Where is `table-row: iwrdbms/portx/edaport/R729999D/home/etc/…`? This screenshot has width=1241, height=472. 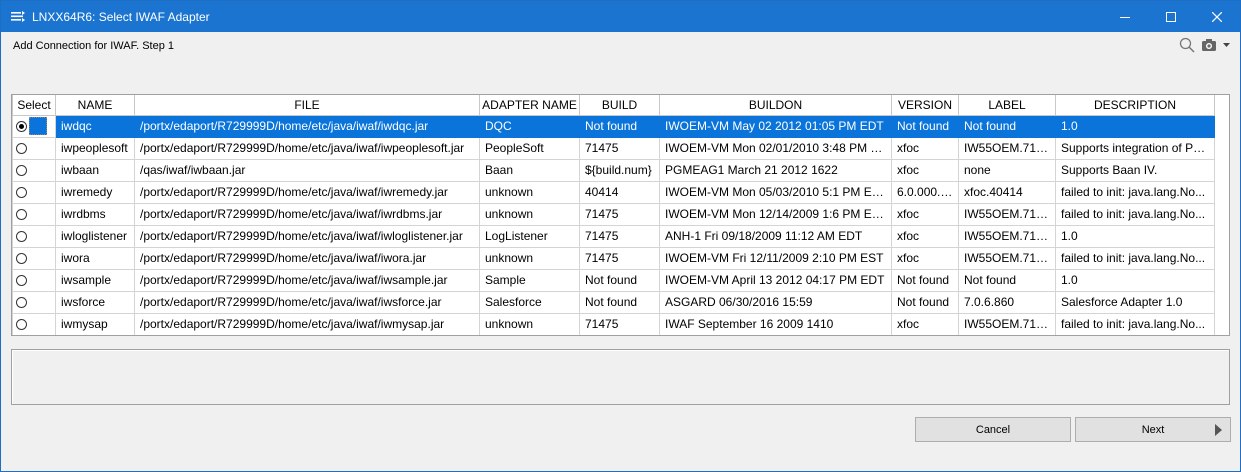 table-row: iwrdbms/portx/edaport/R729999D/home/etc/… is located at coordinates (613, 214).